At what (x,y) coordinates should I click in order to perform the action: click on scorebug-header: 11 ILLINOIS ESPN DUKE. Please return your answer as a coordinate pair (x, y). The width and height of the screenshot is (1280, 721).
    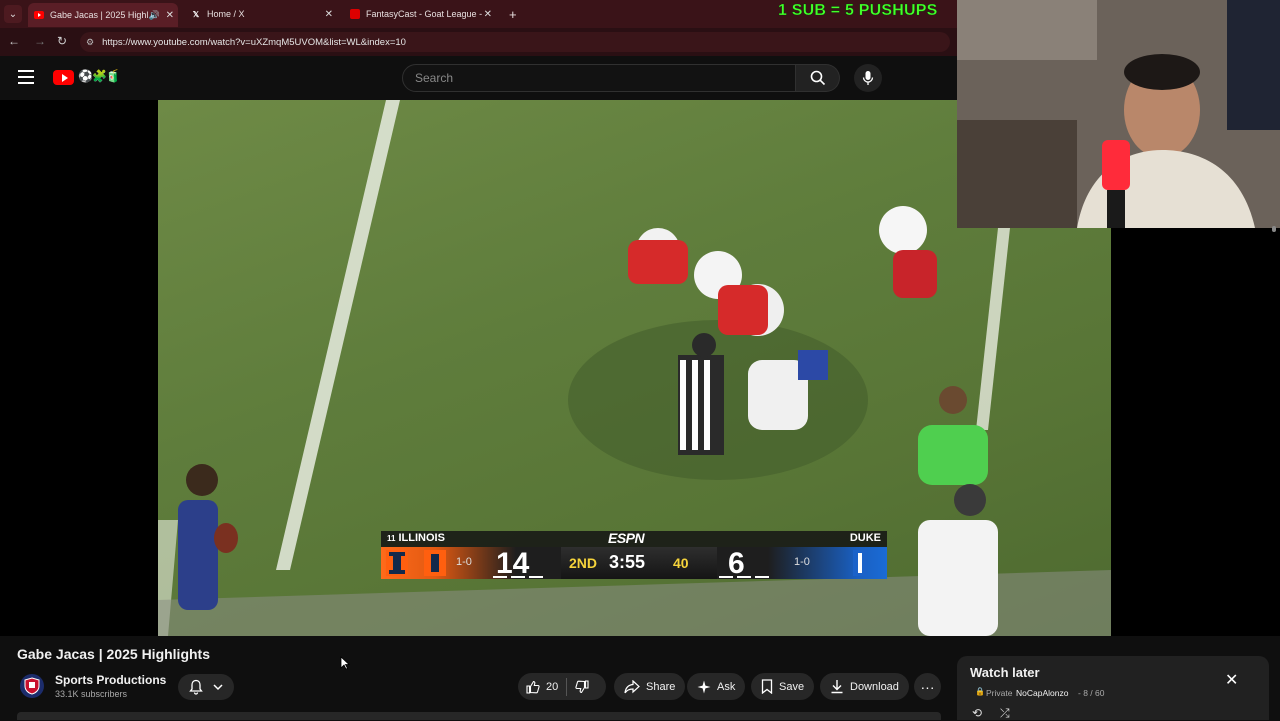
    Looking at the image, I should click on (634, 538).